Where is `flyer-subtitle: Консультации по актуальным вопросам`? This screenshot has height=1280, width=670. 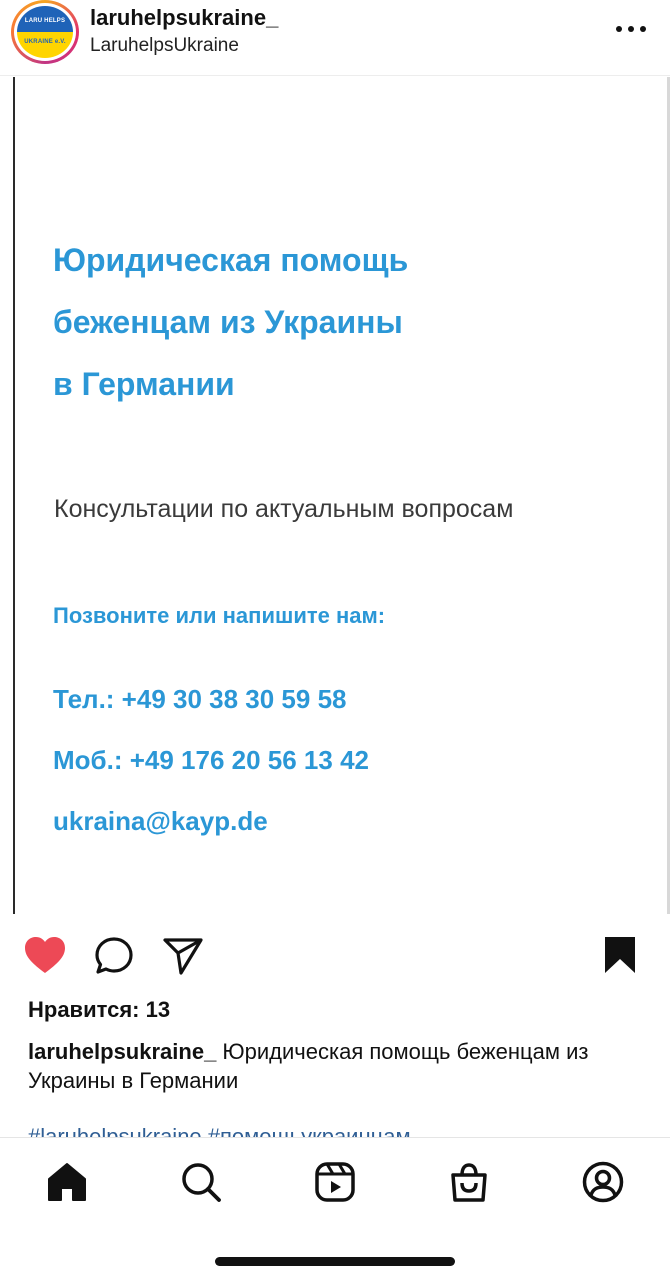 flyer-subtitle: Консультации по актуальным вопросам is located at coordinates (284, 509).